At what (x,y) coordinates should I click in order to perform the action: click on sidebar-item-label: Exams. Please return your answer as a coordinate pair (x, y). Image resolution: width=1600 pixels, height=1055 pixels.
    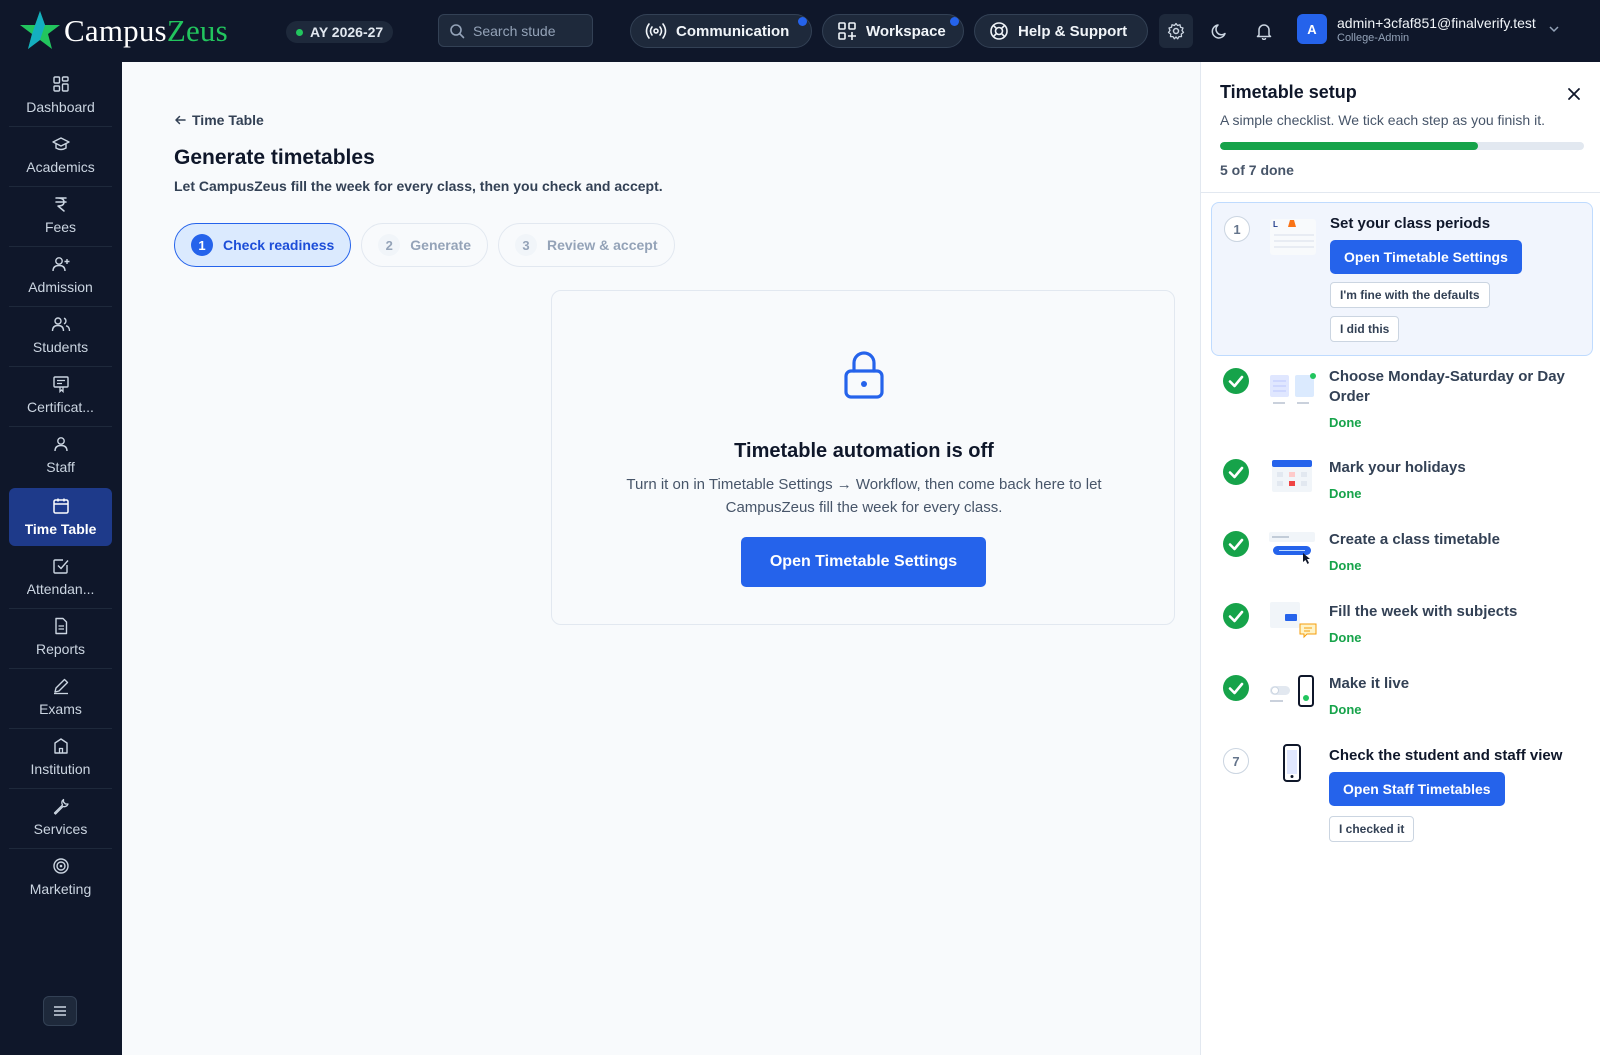
    Looking at the image, I should click on (60, 709).